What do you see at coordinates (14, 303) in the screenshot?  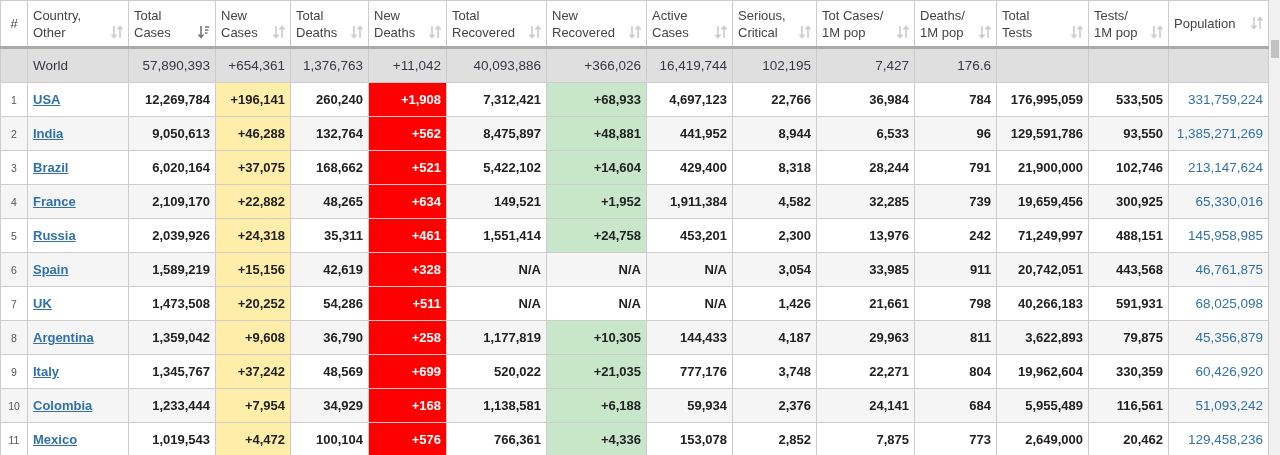 I see `rank-number: 7` at bounding box center [14, 303].